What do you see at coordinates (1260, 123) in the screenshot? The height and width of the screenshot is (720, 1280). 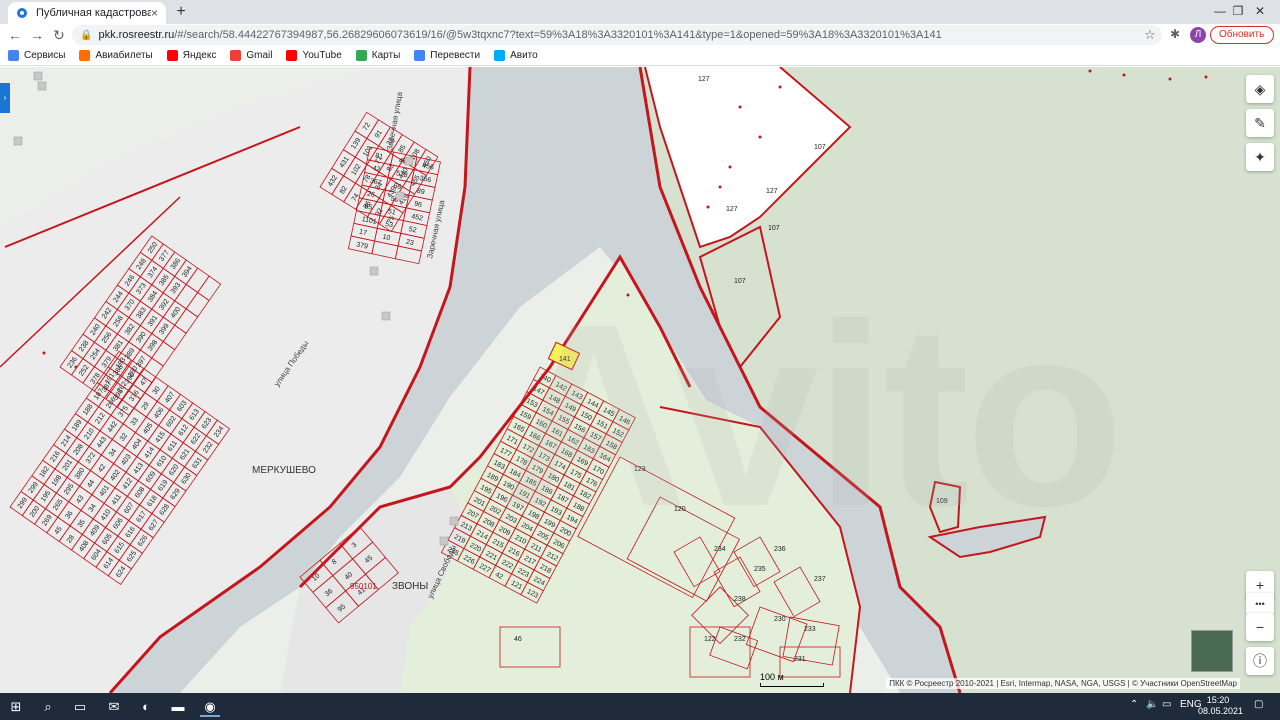 I see `ruler-icon: ✎` at bounding box center [1260, 123].